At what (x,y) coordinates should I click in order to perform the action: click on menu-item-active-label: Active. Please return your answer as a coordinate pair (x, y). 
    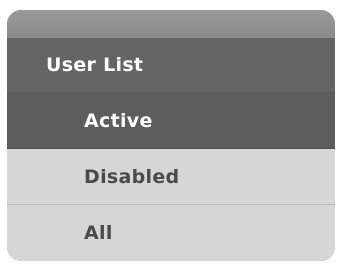
    Looking at the image, I should click on (118, 120).